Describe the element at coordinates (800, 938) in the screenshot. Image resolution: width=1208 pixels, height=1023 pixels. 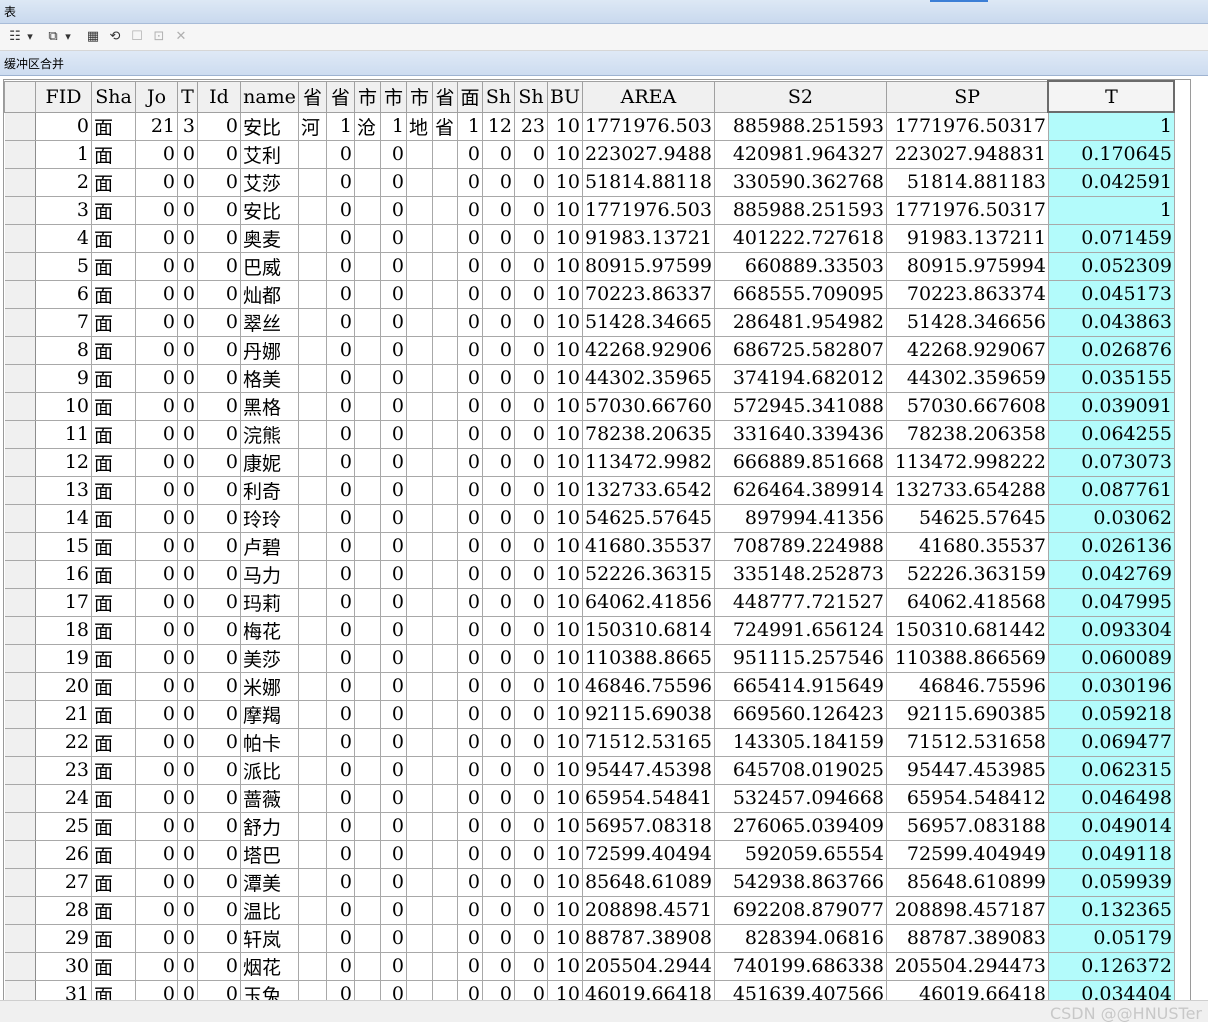
I see `table-cell: 828394.06816` at that location.